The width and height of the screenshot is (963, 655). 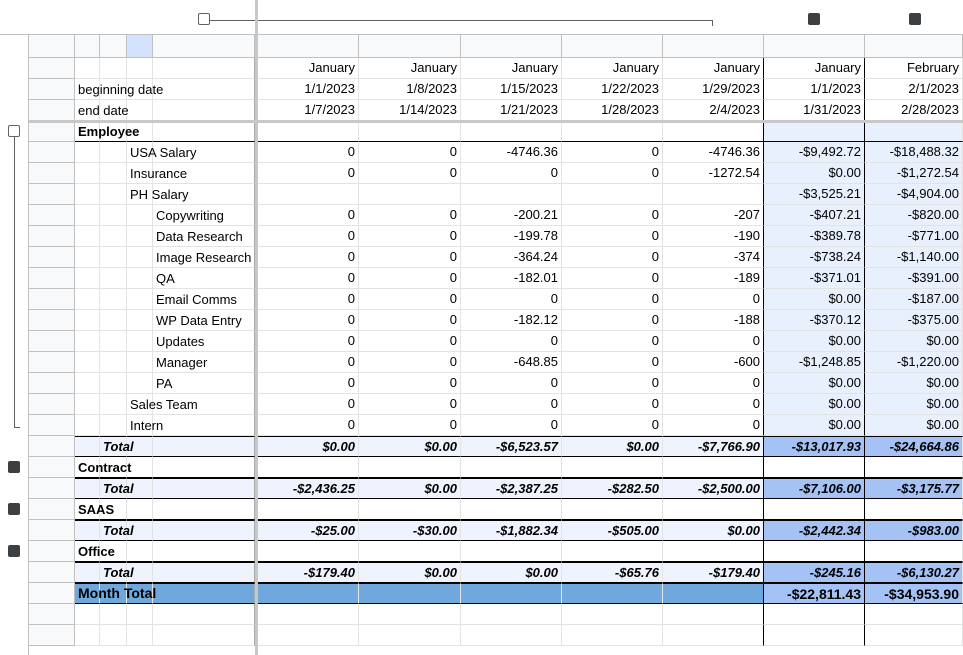 I want to click on cell-g1: January, so click(x=511, y=68).